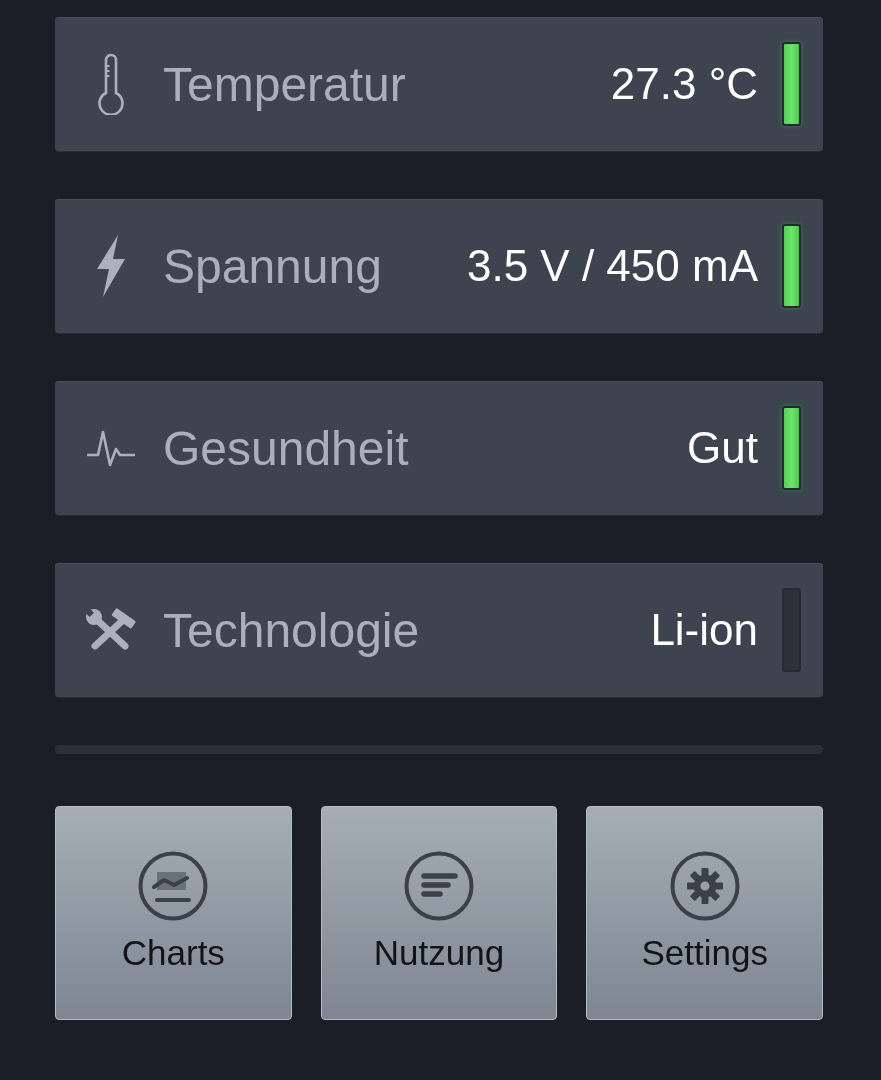 The width and height of the screenshot is (881, 1080). I want to click on pulse-icon, so click(111, 448).